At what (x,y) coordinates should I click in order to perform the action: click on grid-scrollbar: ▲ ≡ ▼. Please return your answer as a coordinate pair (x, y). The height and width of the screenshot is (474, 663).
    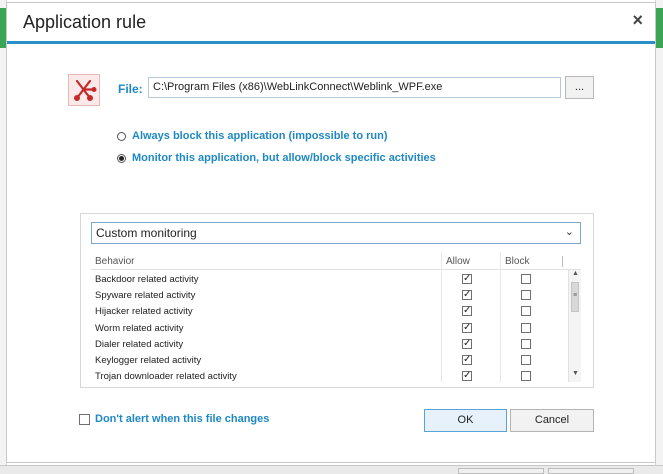
    Looking at the image, I should click on (574, 326).